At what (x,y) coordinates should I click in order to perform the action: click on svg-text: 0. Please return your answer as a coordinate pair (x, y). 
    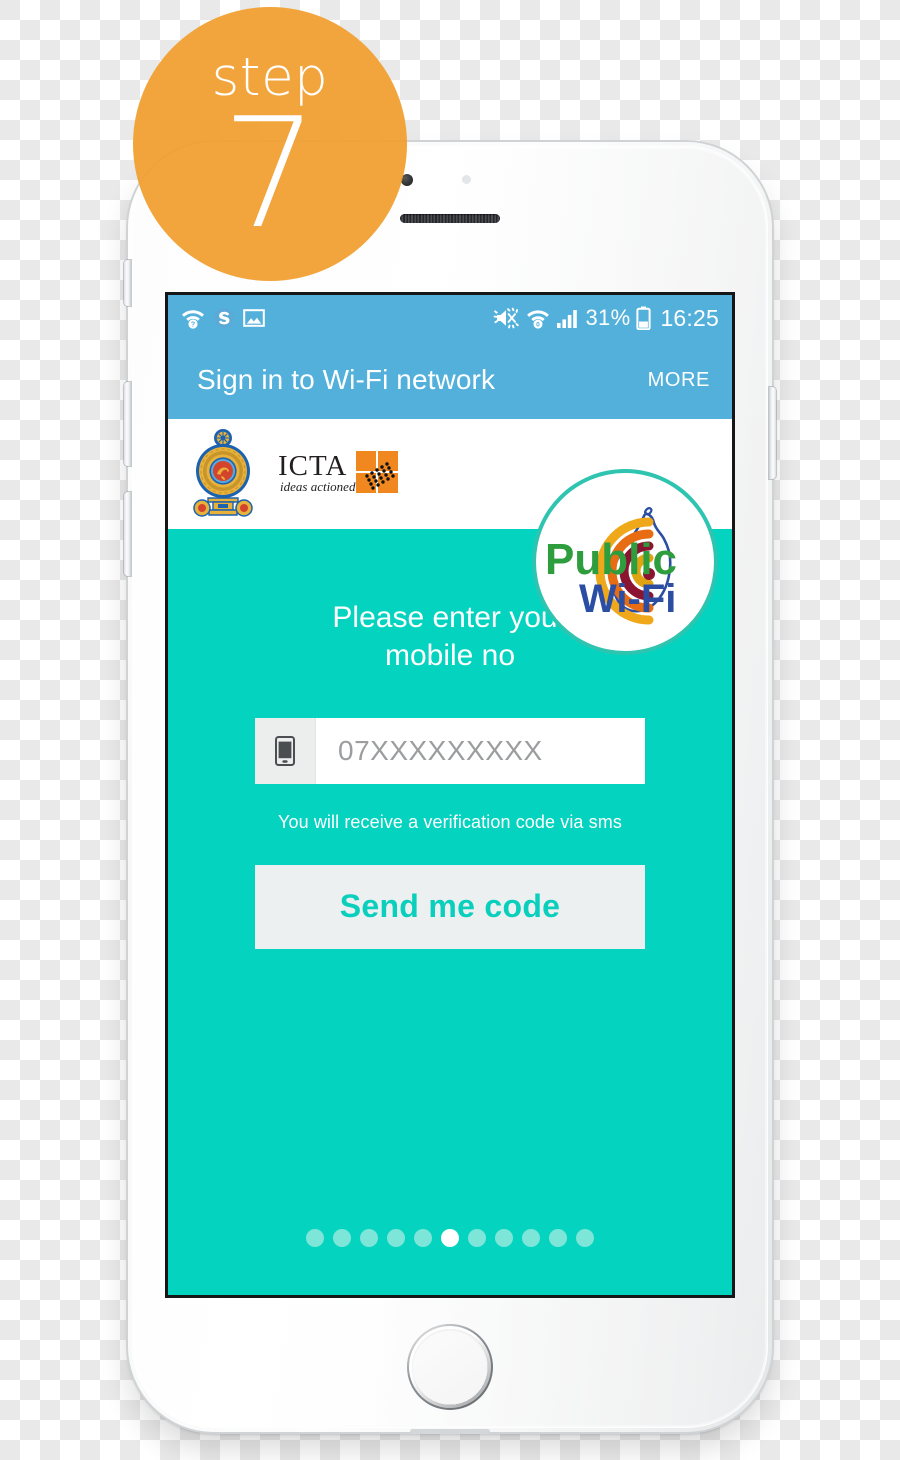
    Looking at the image, I should click on (538, 325).